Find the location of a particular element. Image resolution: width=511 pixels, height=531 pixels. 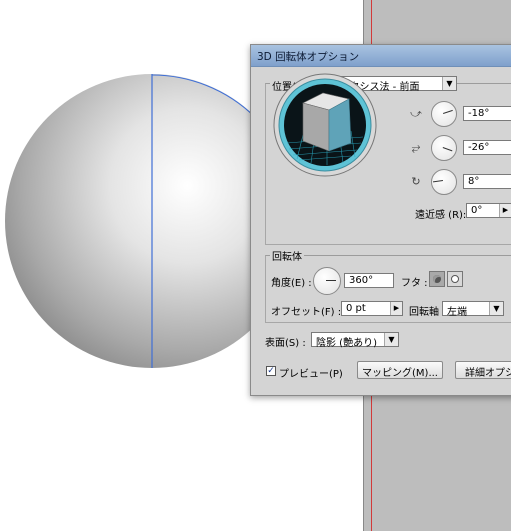

rotate-z-dial is located at coordinates (444, 182).